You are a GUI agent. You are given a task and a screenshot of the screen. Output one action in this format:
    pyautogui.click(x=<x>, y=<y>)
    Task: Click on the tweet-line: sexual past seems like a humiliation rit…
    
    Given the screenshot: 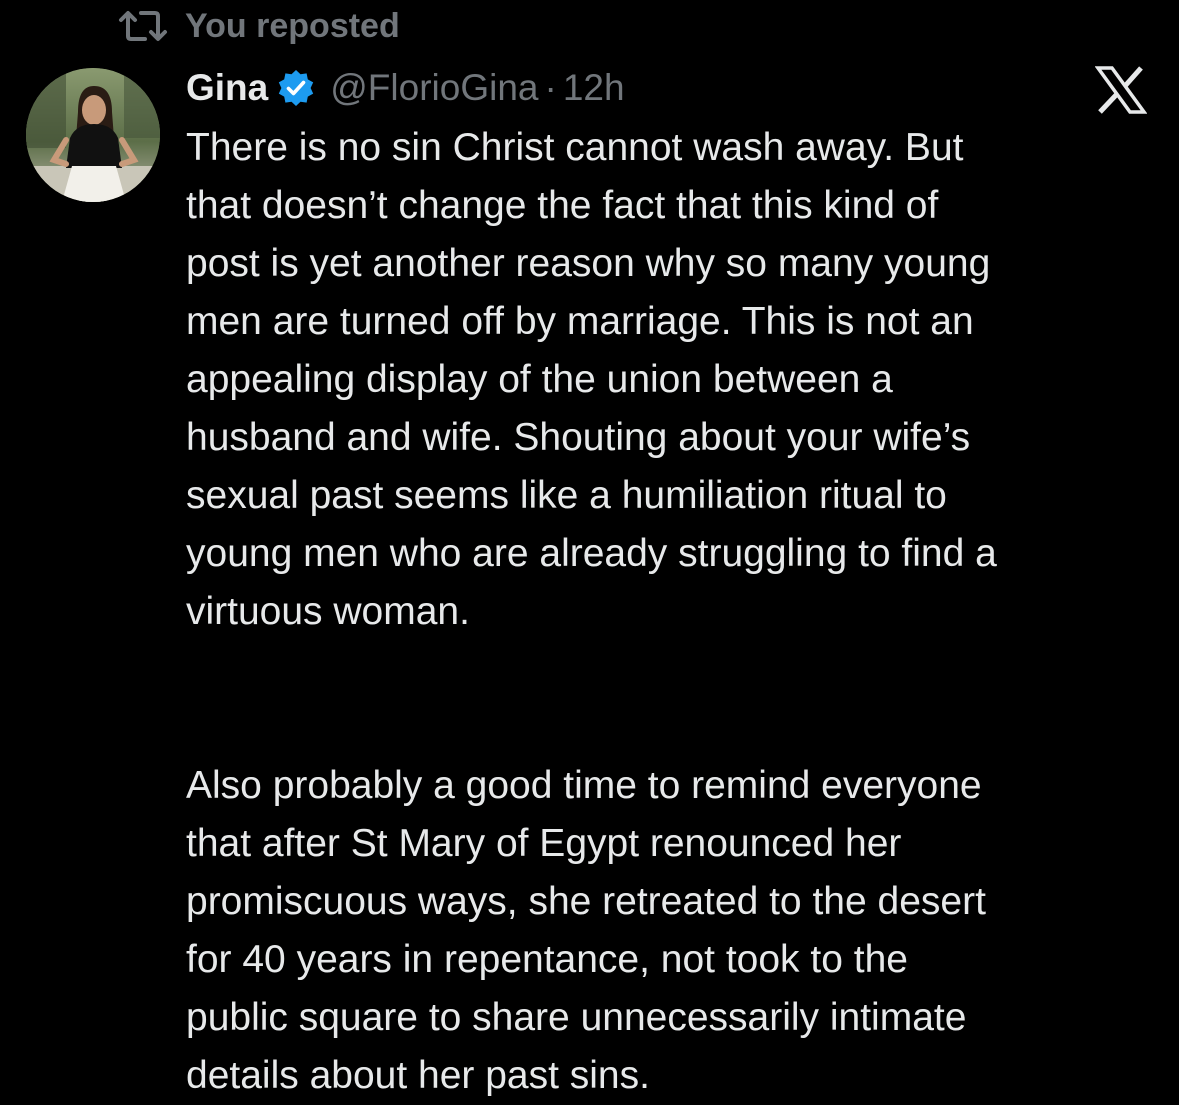 What is the action you would take?
    pyautogui.click(x=566, y=495)
    